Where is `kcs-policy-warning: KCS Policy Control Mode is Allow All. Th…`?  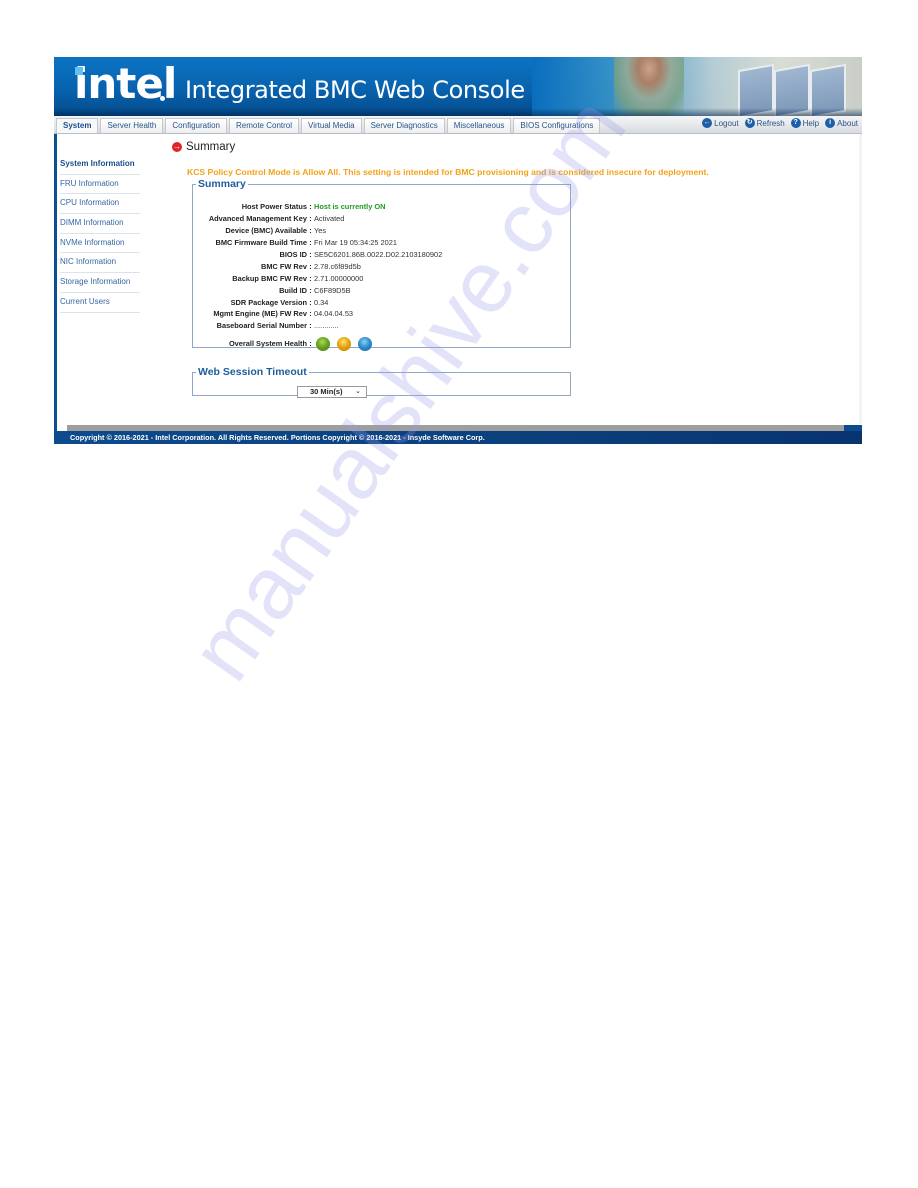
kcs-policy-warning: KCS Policy Control Mode is Allow All. Th… is located at coordinates (448, 172).